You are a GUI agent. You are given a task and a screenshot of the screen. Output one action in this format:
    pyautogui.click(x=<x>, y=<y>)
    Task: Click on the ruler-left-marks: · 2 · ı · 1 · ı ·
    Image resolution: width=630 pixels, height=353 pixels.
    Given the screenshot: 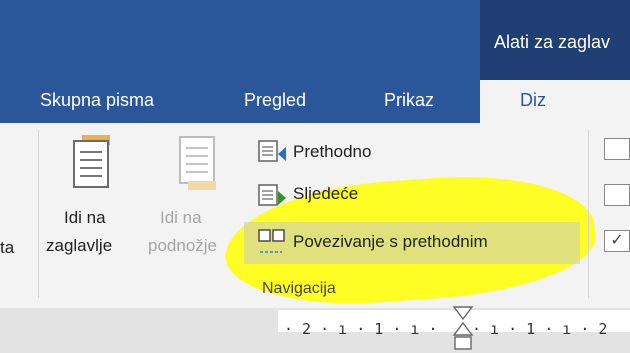 What is the action you would take?
    pyautogui.click(x=361, y=329)
    